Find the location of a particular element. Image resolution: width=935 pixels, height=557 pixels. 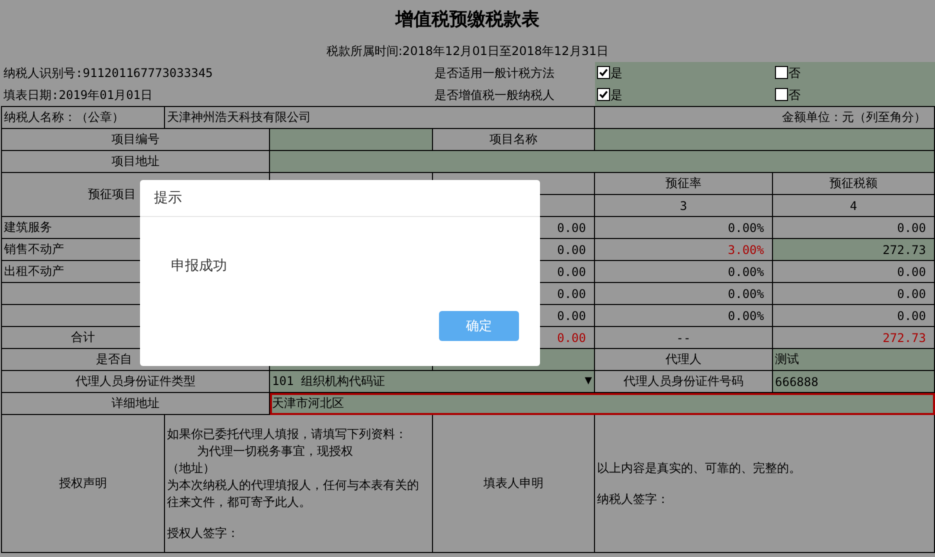

declaration-text: 为本次纳税人的代理填报人，任何与本表有关的往来文件，都可寄予此人。 is located at coordinates (293, 493).